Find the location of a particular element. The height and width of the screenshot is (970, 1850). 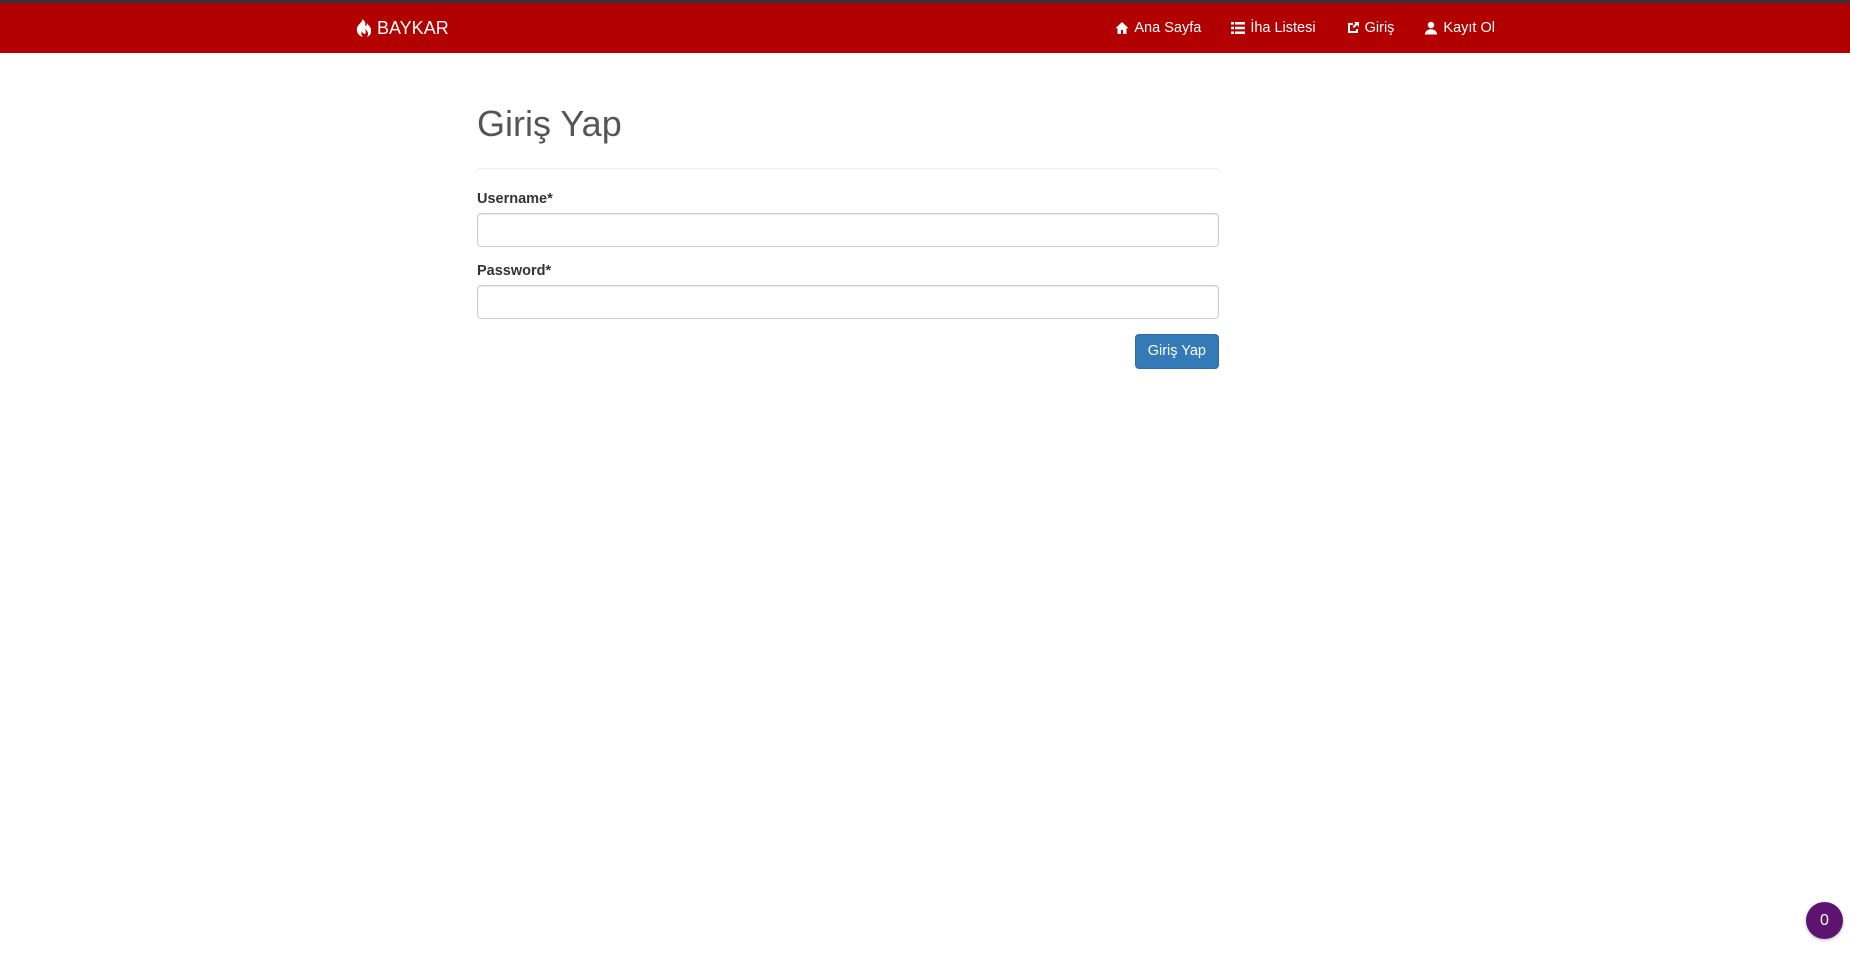

nav-item-label: Ana Sayfa is located at coordinates (1168, 28).